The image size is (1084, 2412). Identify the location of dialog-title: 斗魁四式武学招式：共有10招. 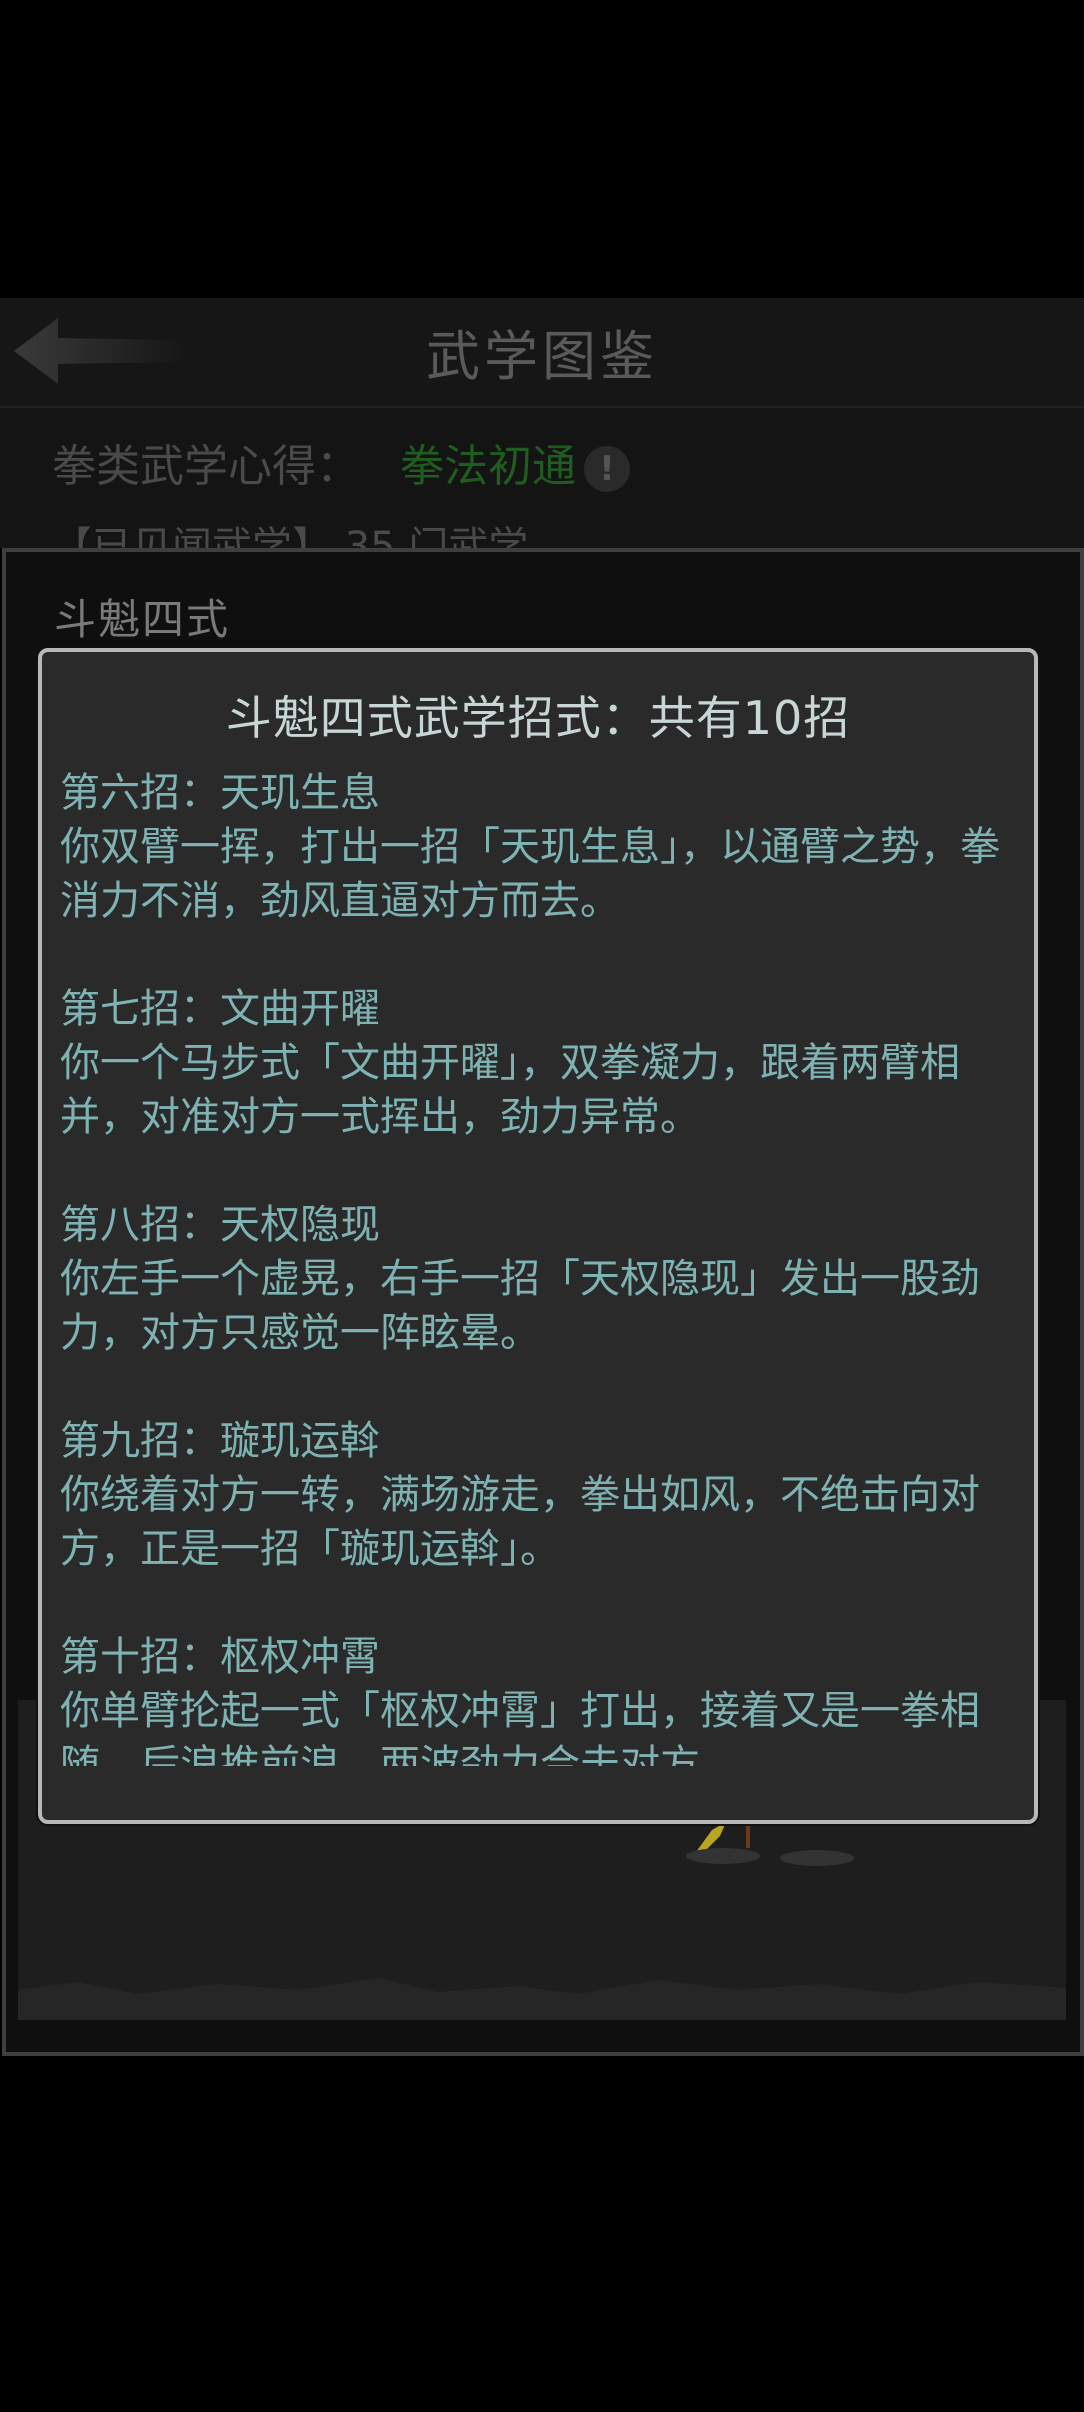
(538, 718).